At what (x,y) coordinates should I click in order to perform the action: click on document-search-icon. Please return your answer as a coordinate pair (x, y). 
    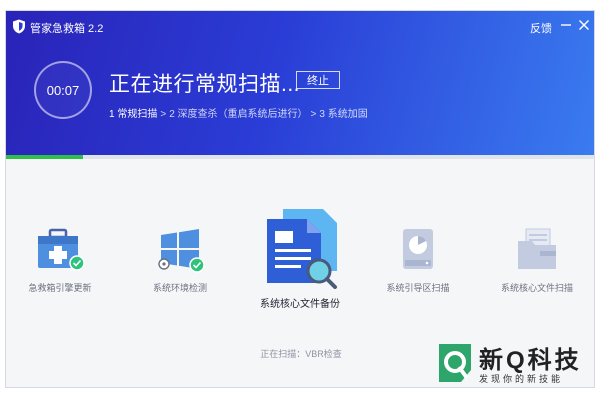
    Looking at the image, I should click on (302, 249).